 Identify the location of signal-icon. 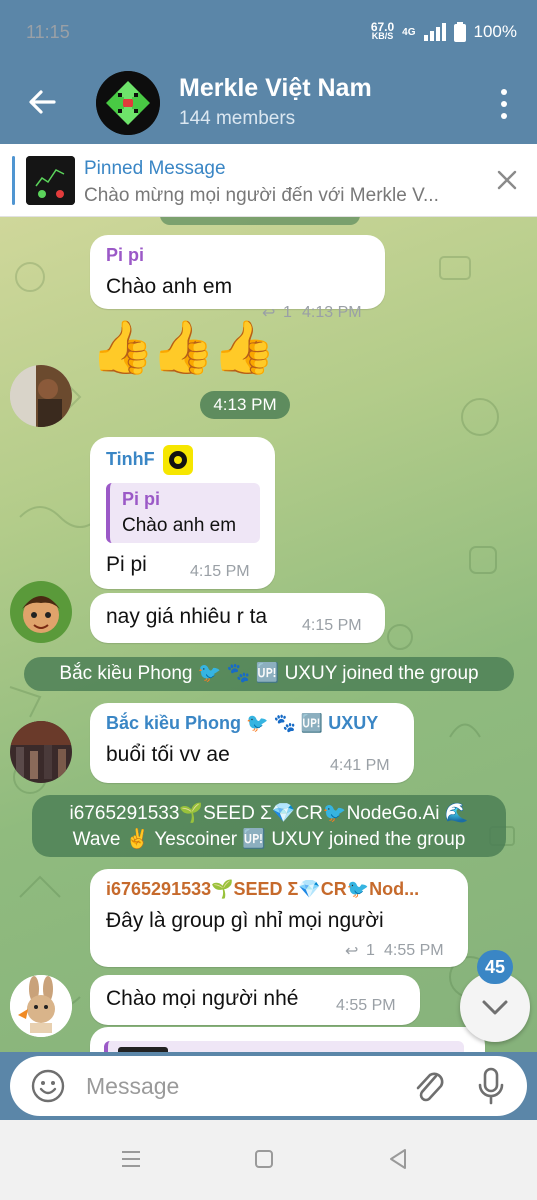
(434, 32).